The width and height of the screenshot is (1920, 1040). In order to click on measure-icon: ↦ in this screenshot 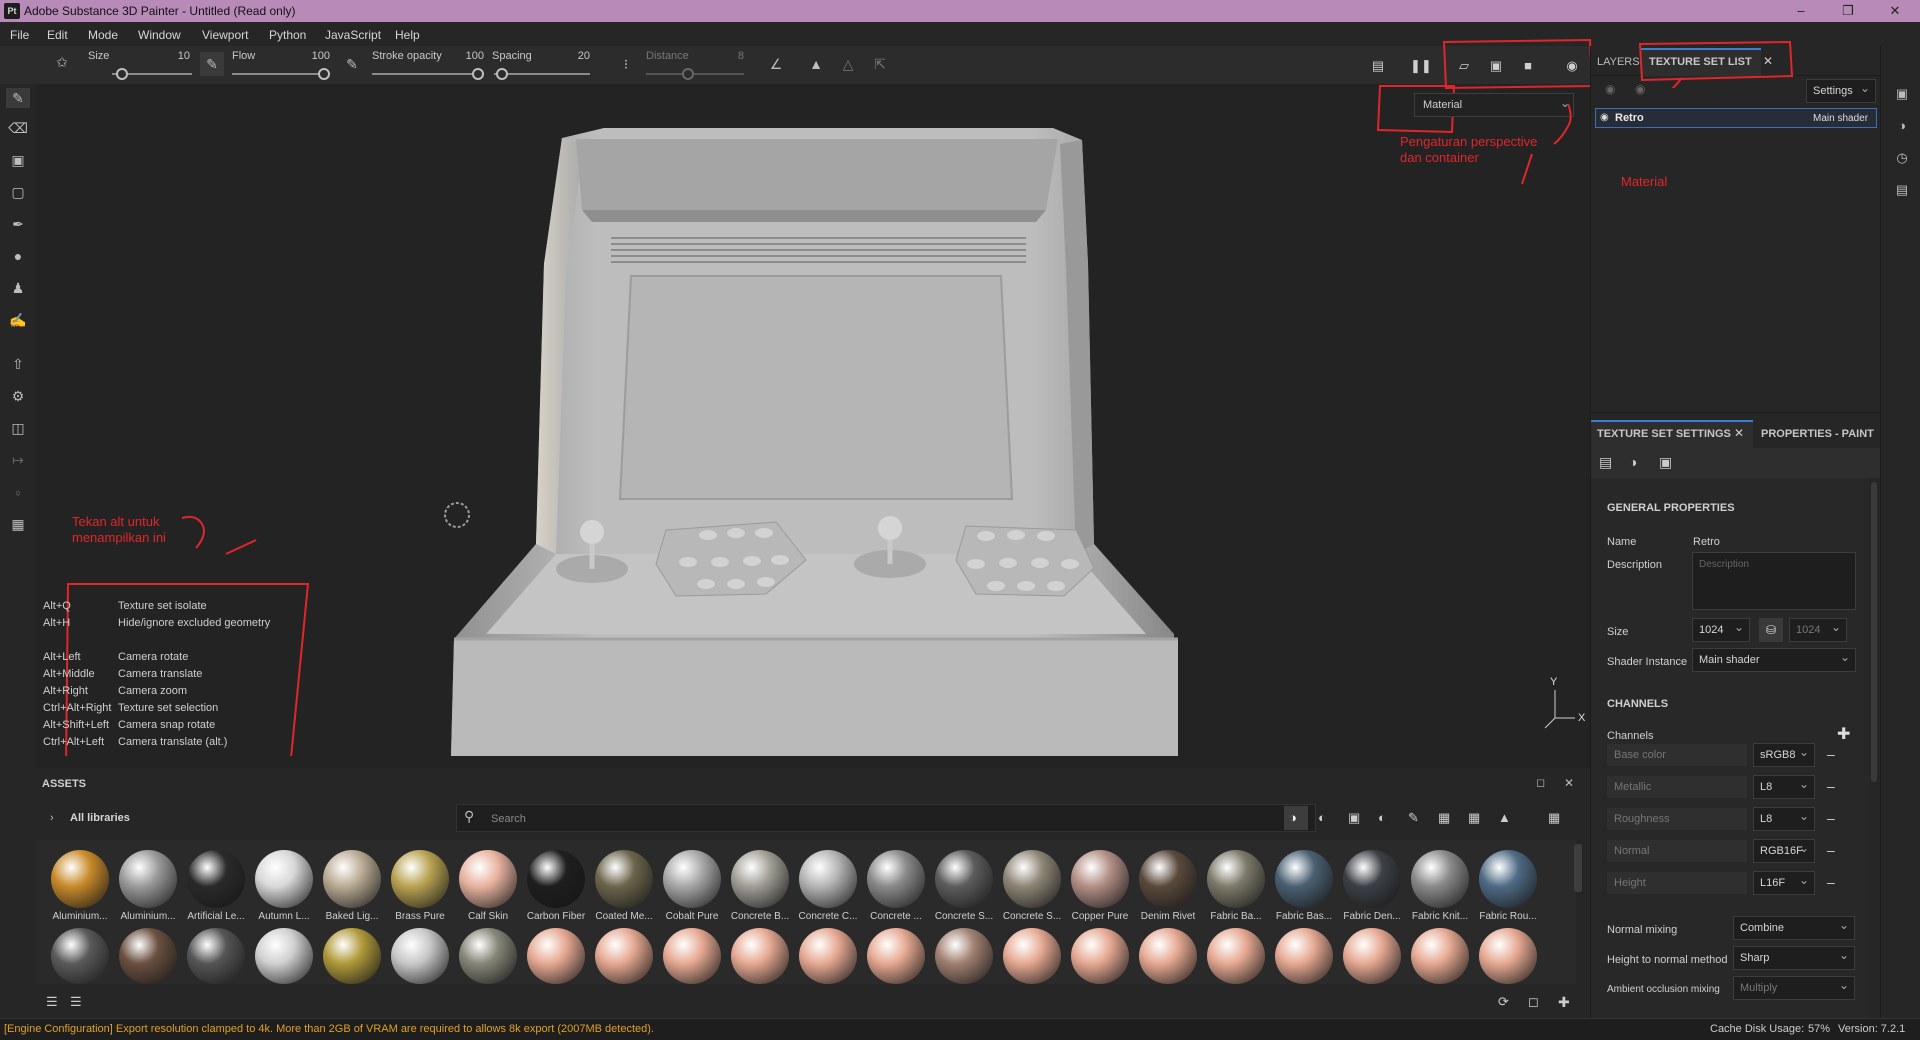, I will do `click(18, 460)`.